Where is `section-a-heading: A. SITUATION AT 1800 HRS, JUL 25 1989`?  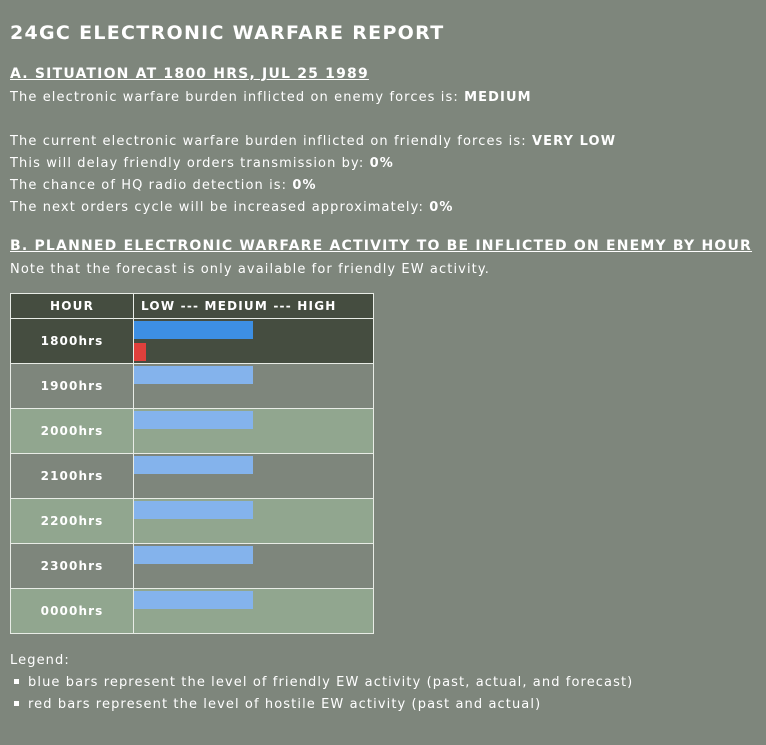
section-a-heading: A. SITUATION AT 1800 HRS, JUL 25 1989 is located at coordinates (189, 74).